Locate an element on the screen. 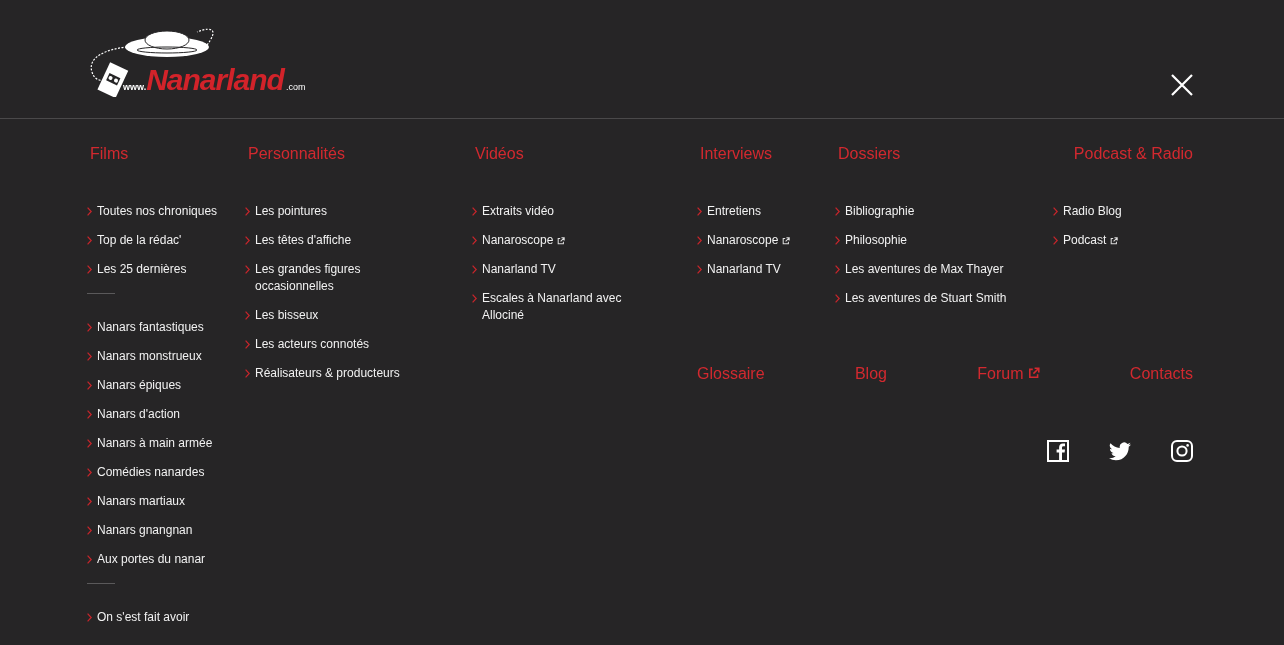  menu-link: Entretiens is located at coordinates (734, 211).